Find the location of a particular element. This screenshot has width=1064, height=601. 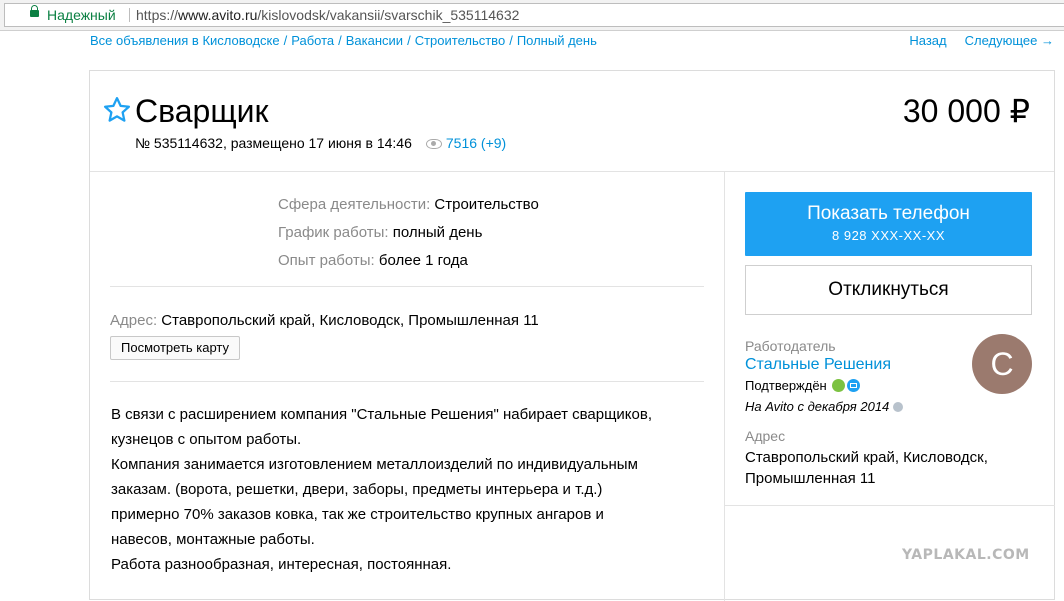

back-link: Назад is located at coordinates (927, 40).